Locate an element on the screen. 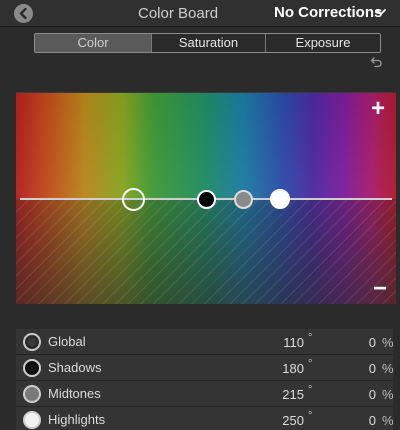  tab-color: Color is located at coordinates (93, 43).